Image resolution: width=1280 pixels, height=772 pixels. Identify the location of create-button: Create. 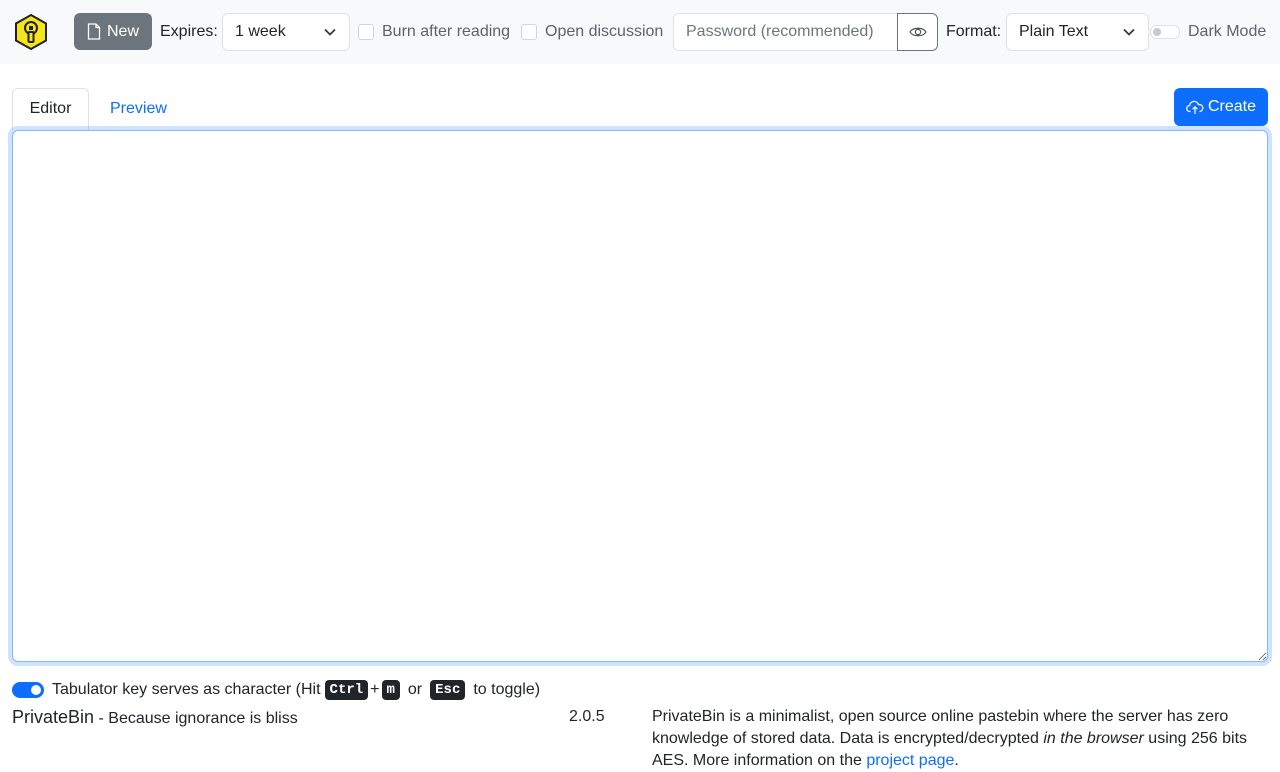
(1221, 107).